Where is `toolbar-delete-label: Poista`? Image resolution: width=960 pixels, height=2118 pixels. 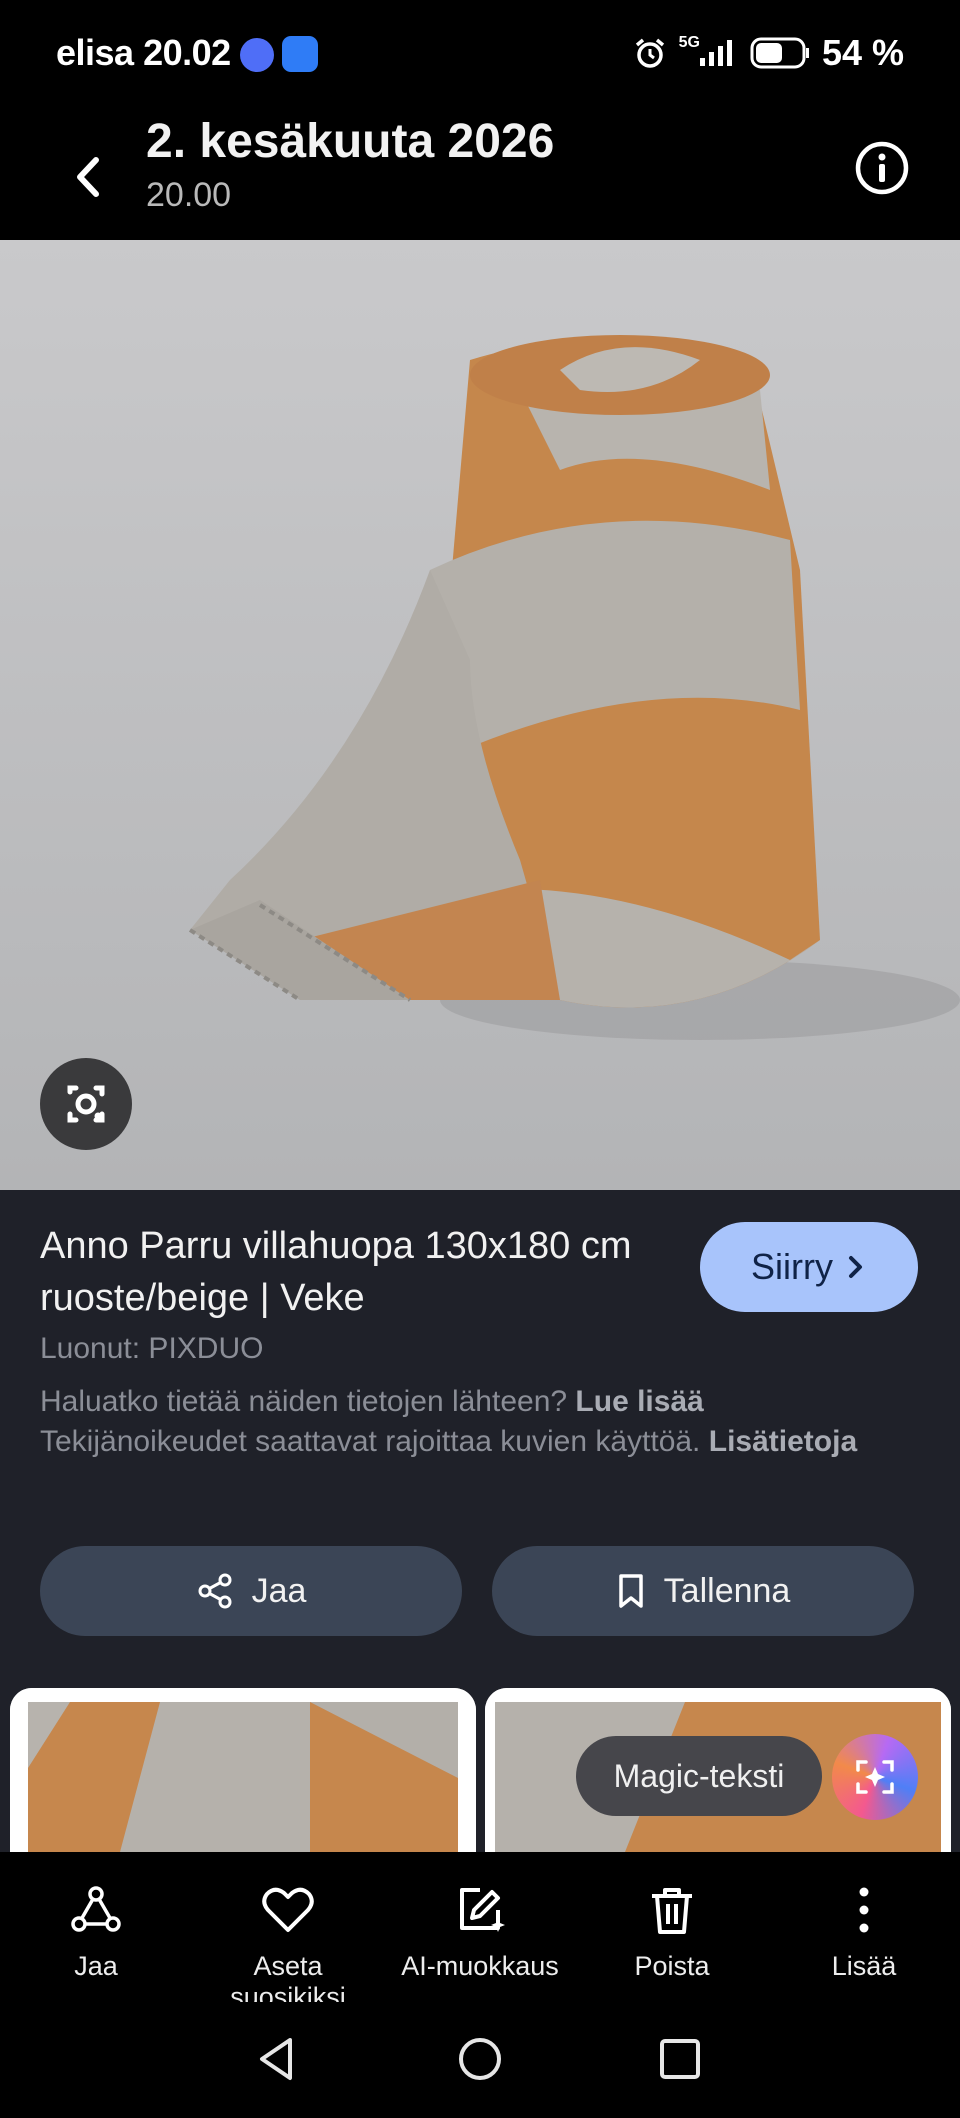 toolbar-delete-label: Poista is located at coordinates (672, 1966).